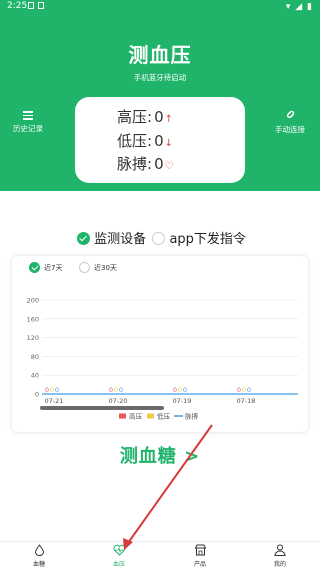 This screenshot has height=568, width=320. I want to click on y-tick-label: 0, so click(37, 395).